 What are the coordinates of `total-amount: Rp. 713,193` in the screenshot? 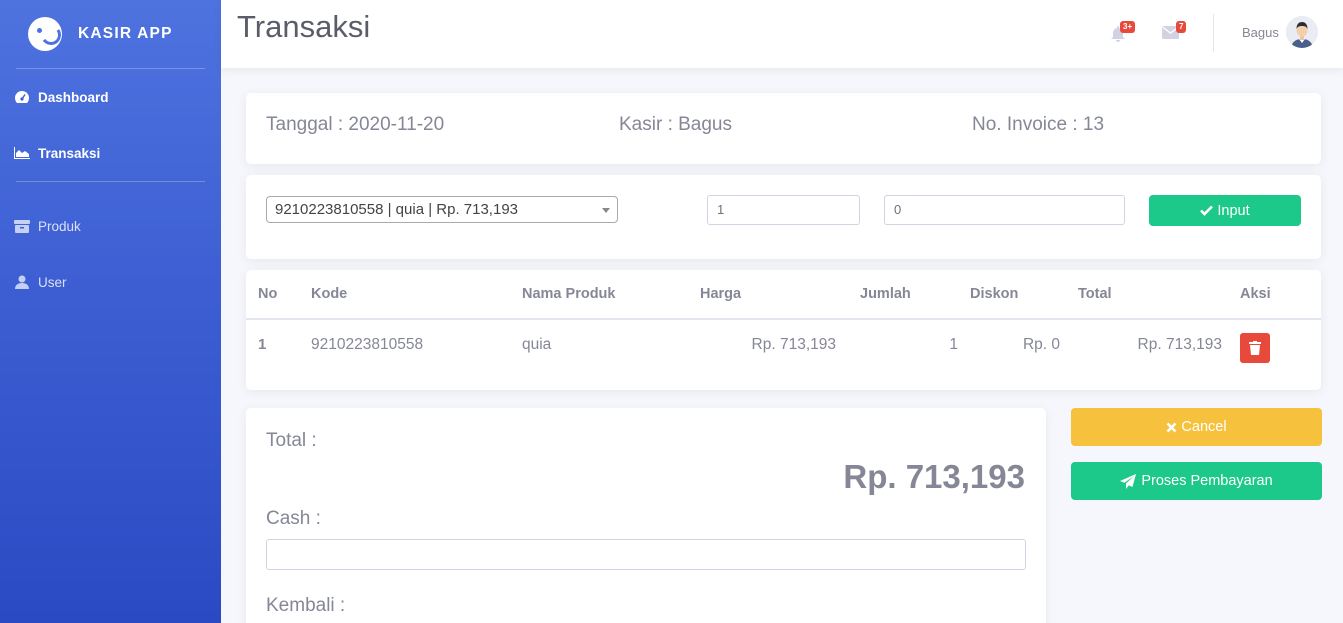 It's located at (934, 476).